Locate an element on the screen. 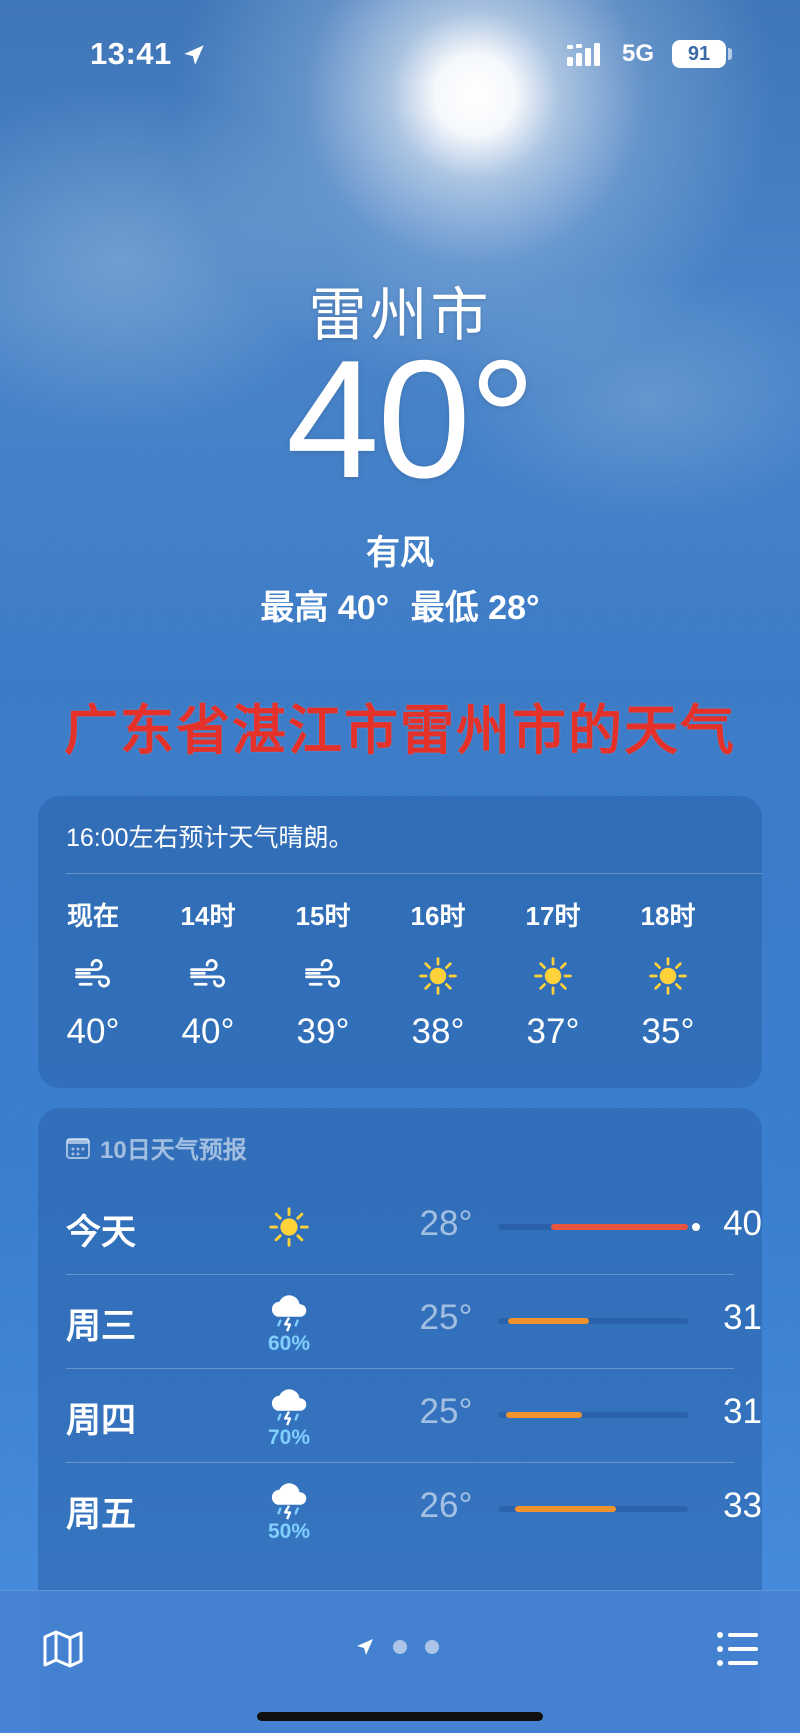 This screenshot has width=800, height=1733. current-condition: 有风 is located at coordinates (400, 553).